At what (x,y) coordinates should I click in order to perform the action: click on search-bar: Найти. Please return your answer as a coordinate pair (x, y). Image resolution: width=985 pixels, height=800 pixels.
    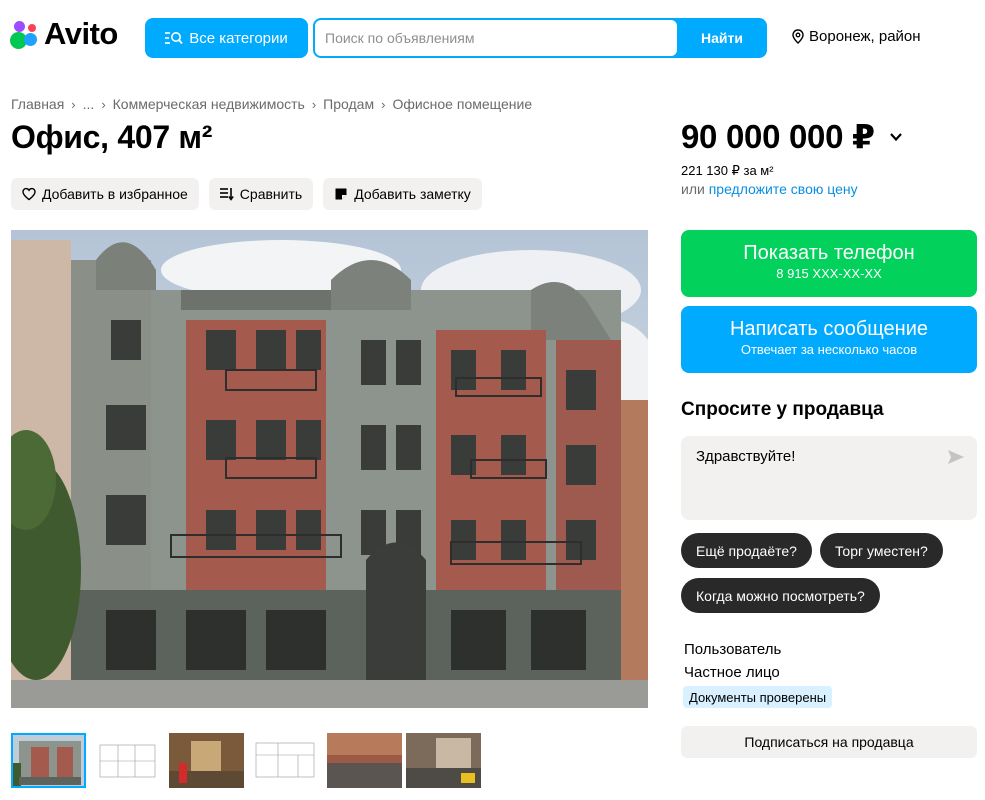
    Looking at the image, I should click on (540, 38).